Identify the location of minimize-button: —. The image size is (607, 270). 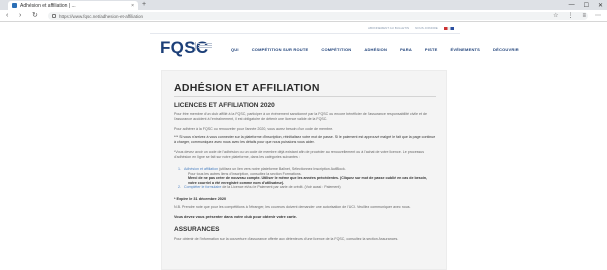
(572, 5).